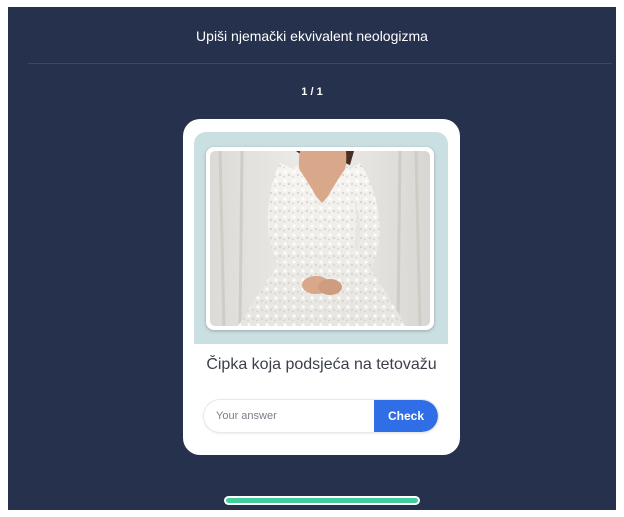 This screenshot has height=517, width=624. Describe the element at coordinates (289, 416) in the screenshot. I see `answer-input` at that location.